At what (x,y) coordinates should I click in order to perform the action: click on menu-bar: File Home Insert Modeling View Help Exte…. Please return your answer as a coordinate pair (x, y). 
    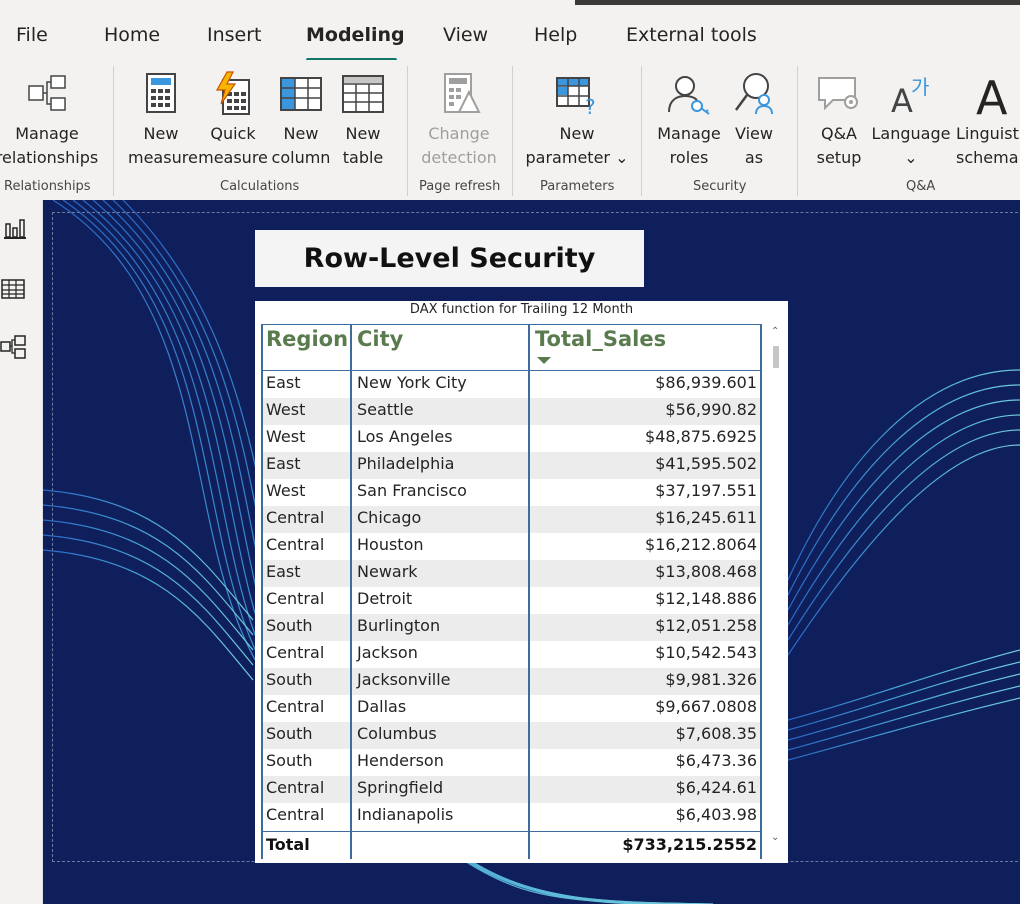
    Looking at the image, I should click on (510, 34).